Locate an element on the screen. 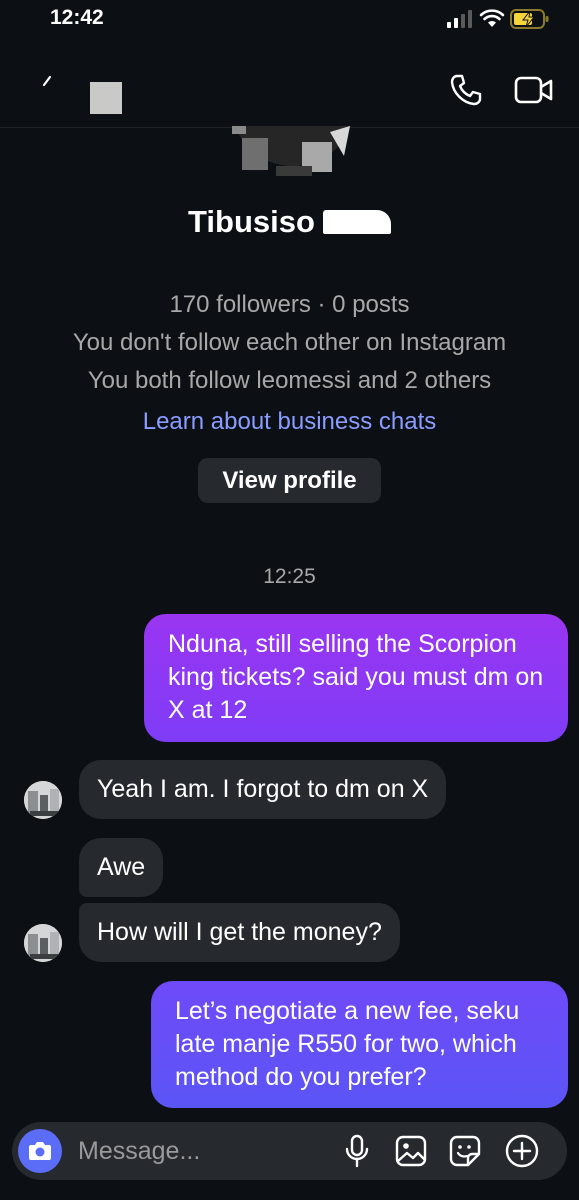 This screenshot has width=579, height=1200. learn-business-chats-link: Learn about business chats is located at coordinates (289, 422).